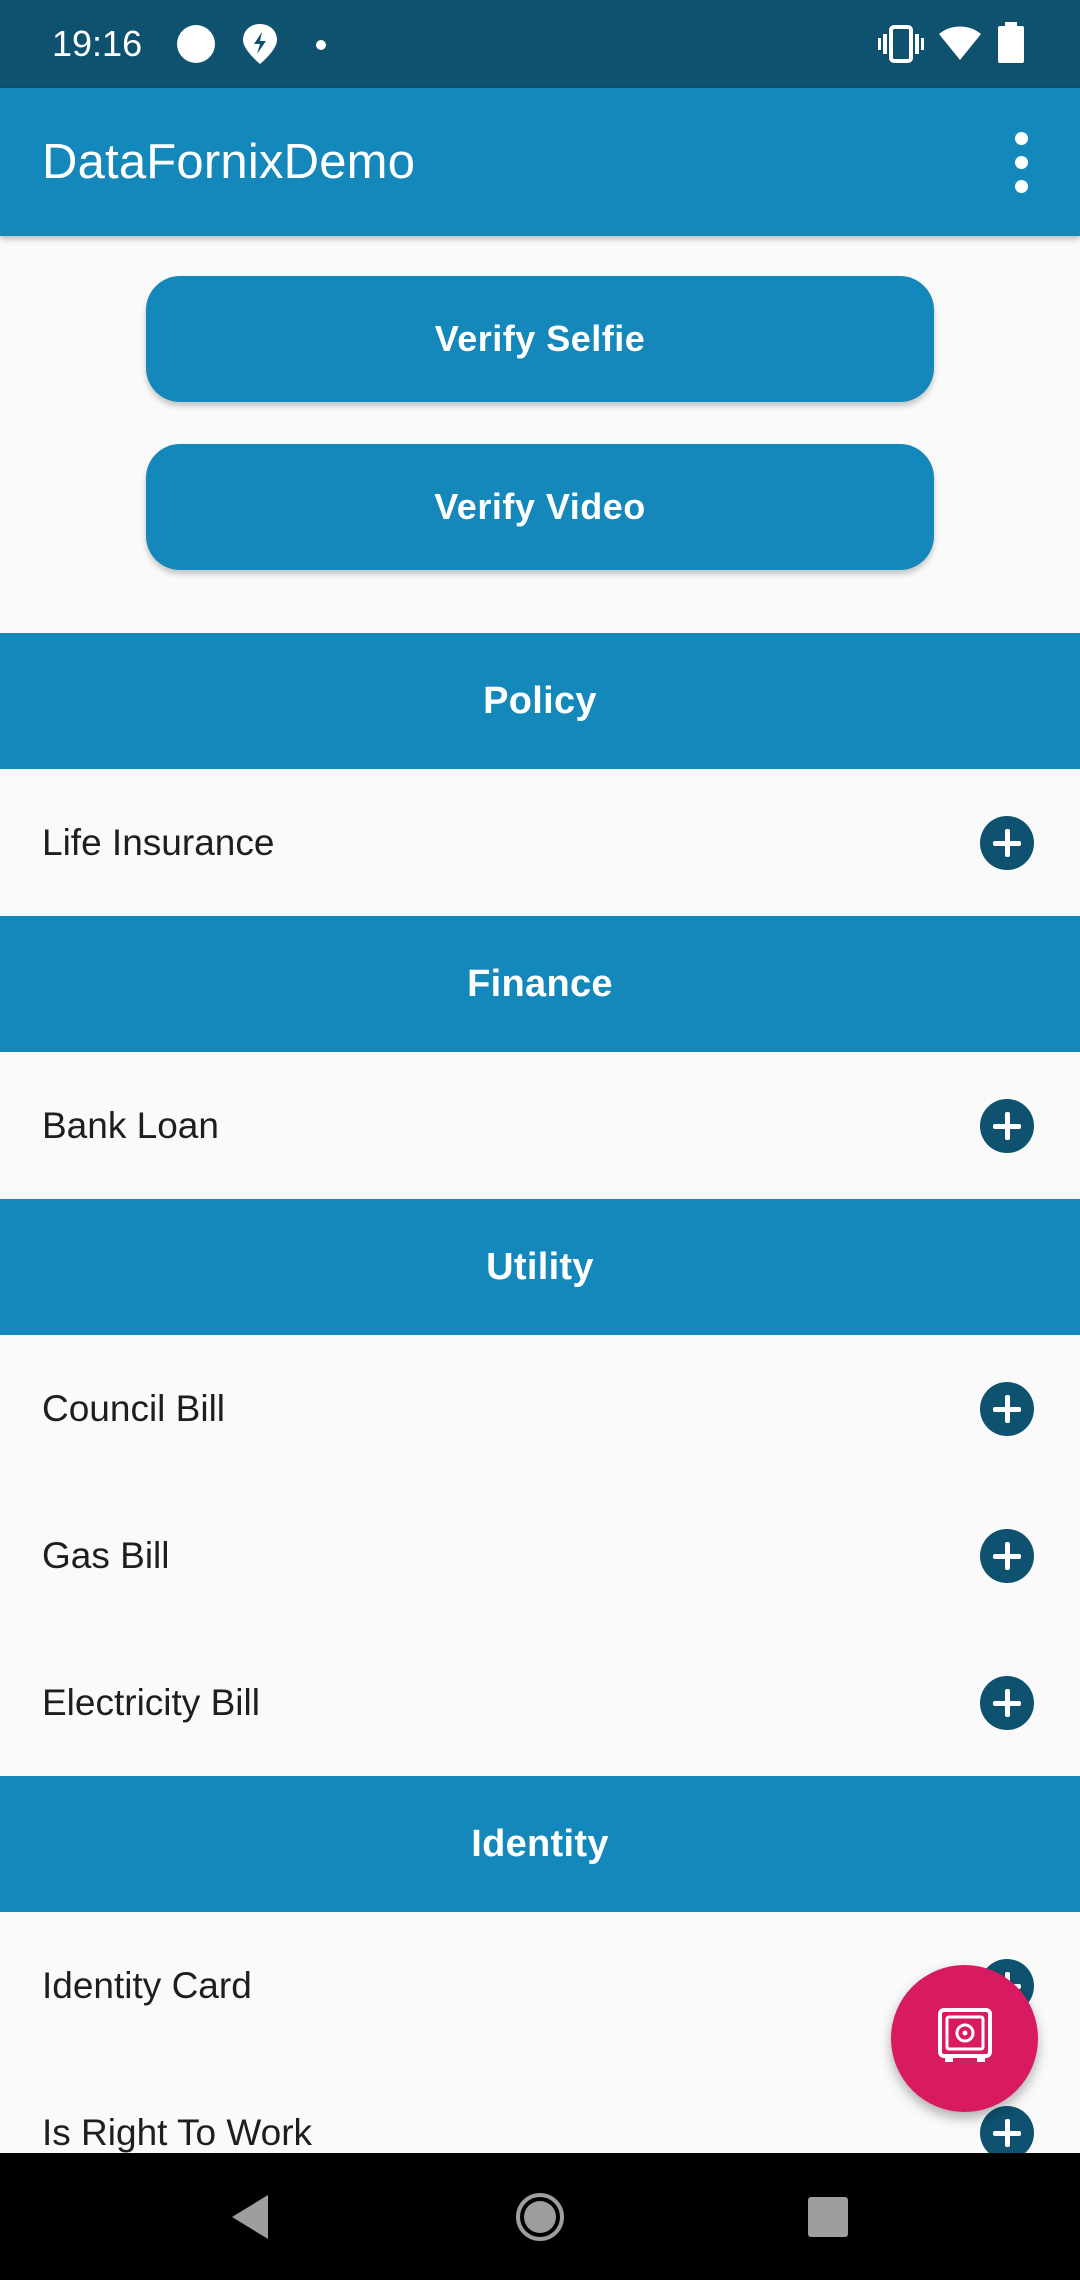 The image size is (1080, 2280). What do you see at coordinates (901, 46) in the screenshot?
I see `vibrate-icon` at bounding box center [901, 46].